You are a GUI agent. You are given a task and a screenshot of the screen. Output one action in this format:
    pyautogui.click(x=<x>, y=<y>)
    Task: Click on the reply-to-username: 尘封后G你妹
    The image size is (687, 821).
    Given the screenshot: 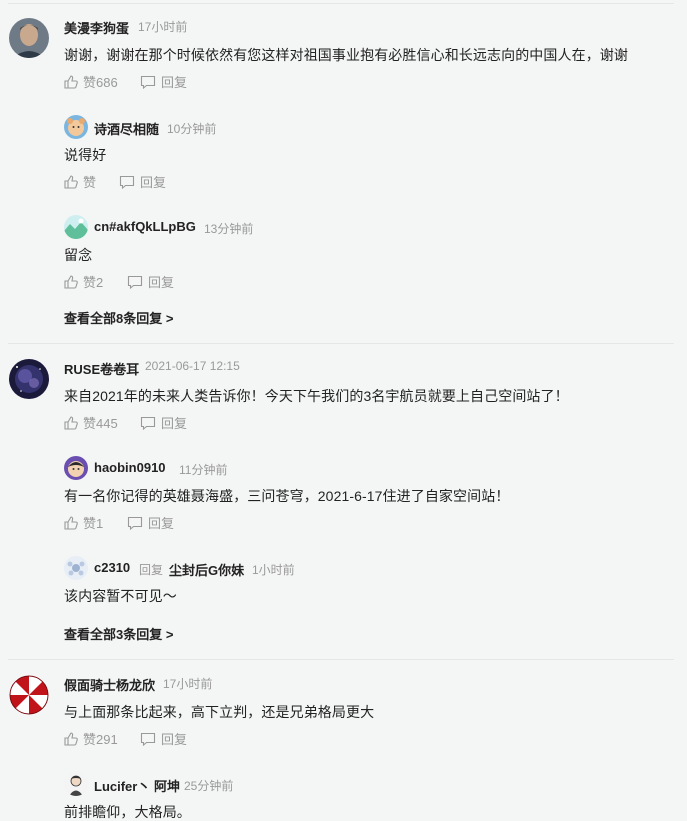 What is the action you would take?
    pyautogui.click(x=206, y=569)
    